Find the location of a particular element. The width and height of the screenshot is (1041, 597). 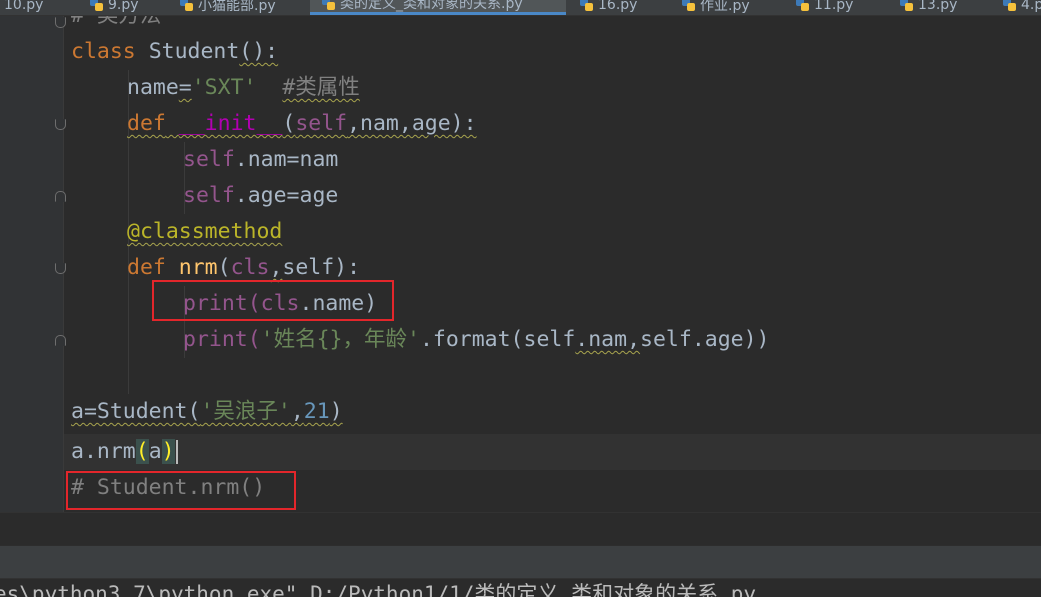

code-line: name='SXT' #类属性 is located at coordinates (243, 88).